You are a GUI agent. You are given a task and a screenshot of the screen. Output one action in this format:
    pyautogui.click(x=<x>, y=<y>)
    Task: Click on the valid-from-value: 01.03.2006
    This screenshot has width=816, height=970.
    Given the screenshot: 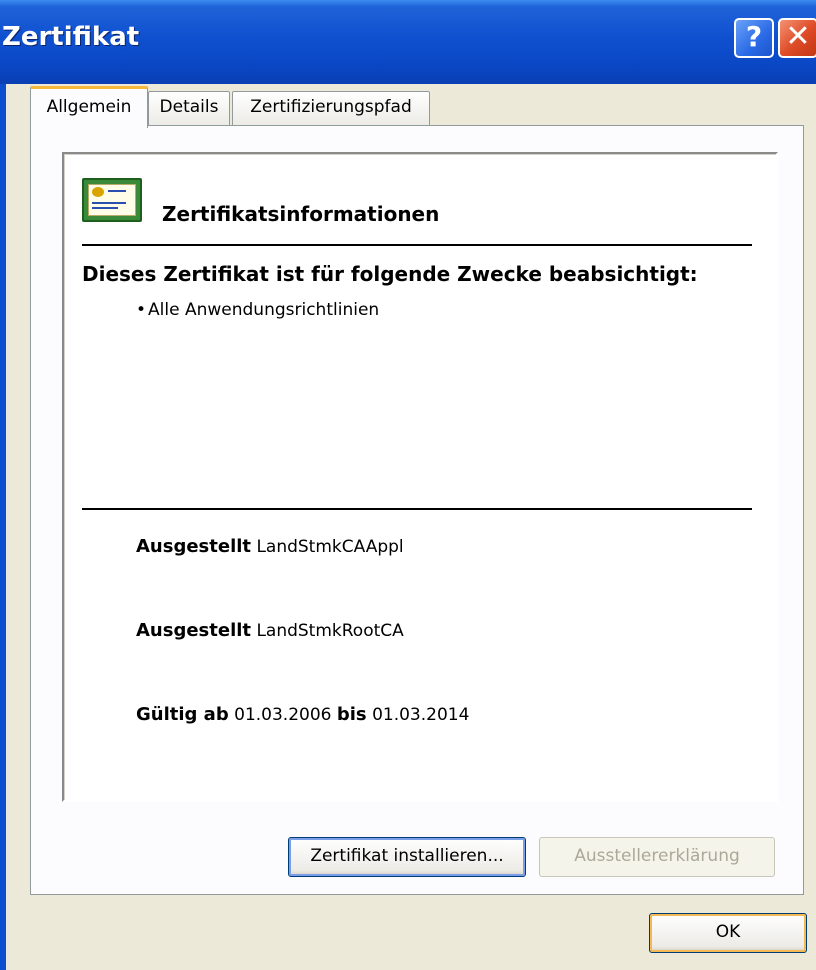 What is the action you would take?
    pyautogui.click(x=283, y=715)
    